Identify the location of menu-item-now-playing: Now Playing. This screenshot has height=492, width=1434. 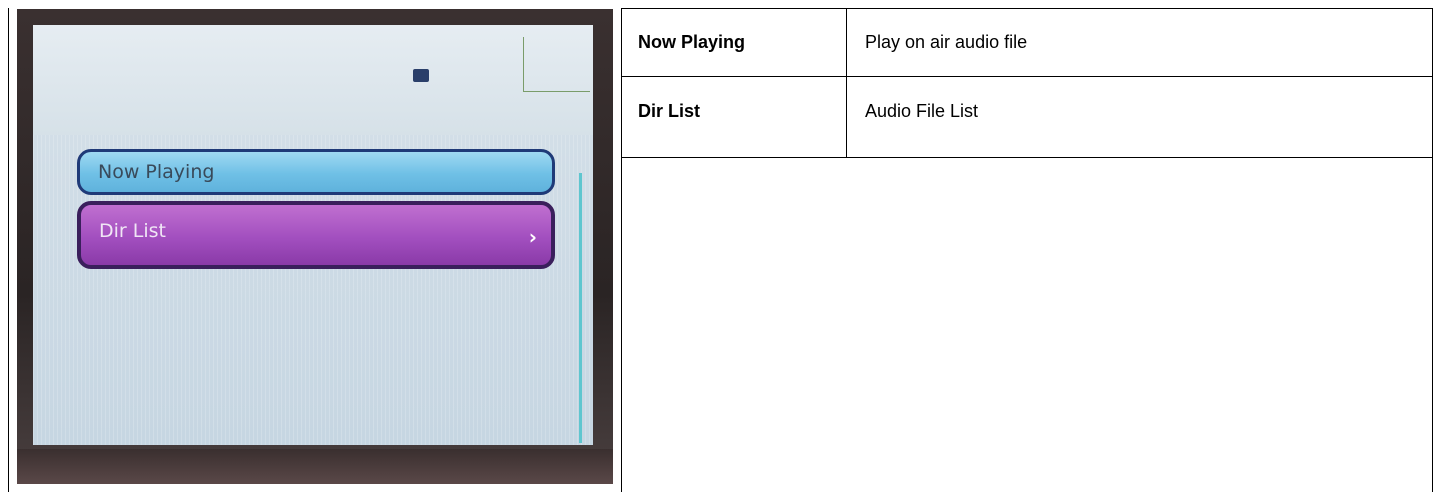
(316, 172).